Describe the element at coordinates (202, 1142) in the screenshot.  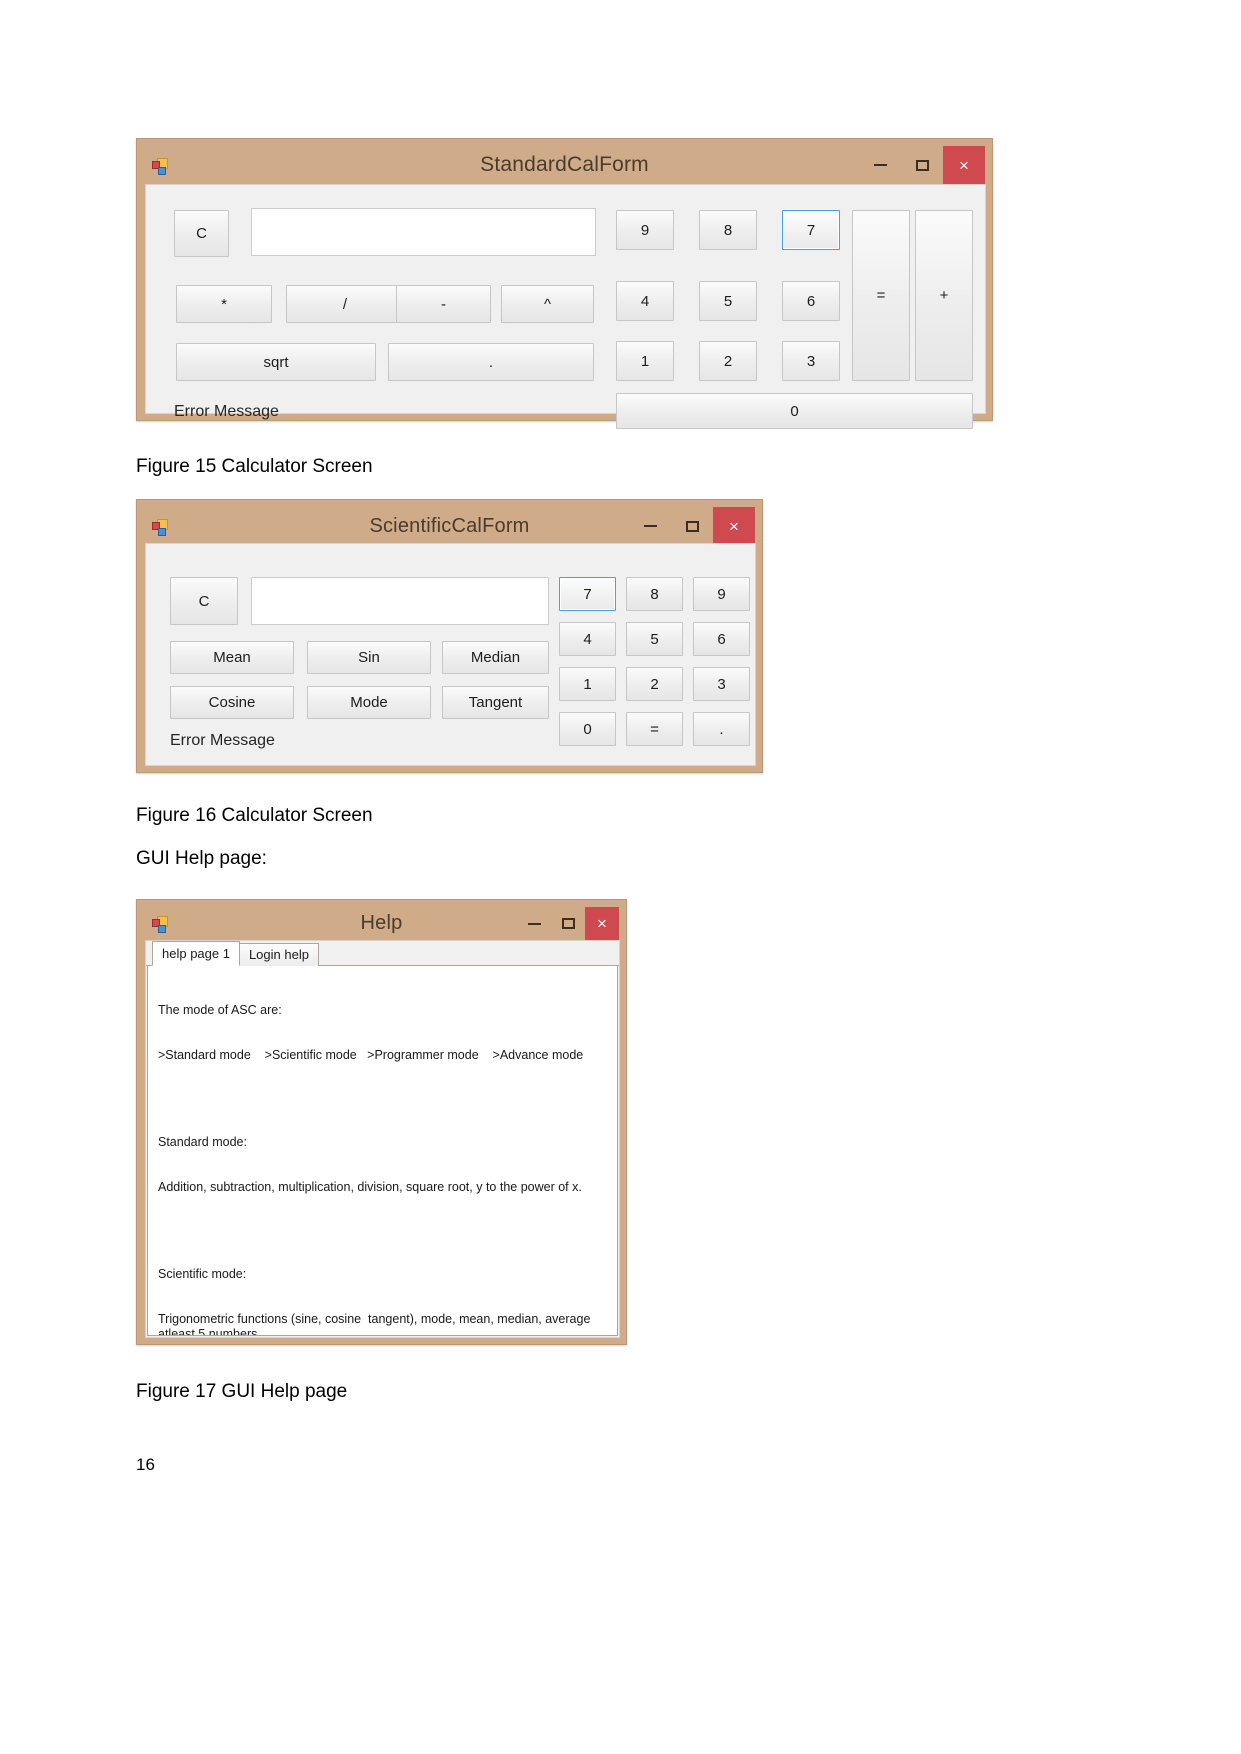
I see `help-standard-heading: Standard mode:` at that location.